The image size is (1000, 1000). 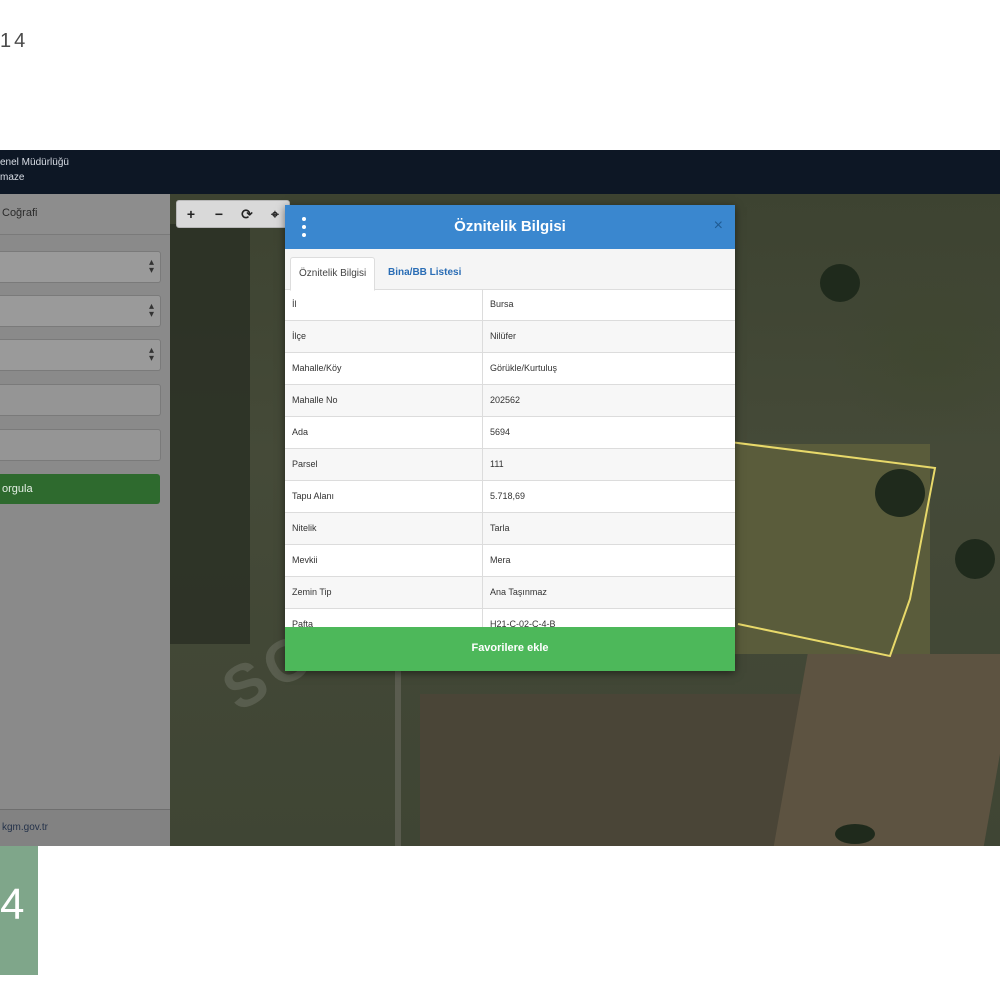 I want to click on row-value: Nilüfer, so click(x=503, y=336).